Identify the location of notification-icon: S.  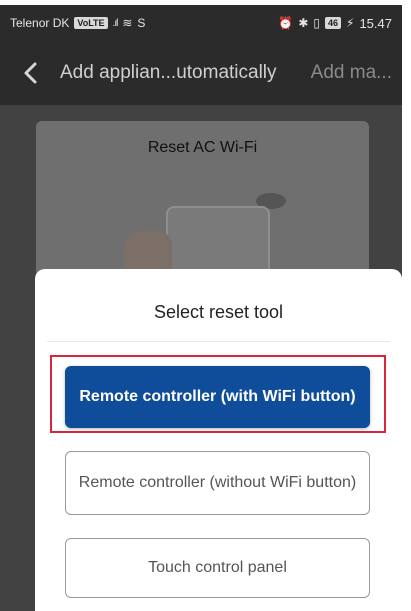
(141, 23).